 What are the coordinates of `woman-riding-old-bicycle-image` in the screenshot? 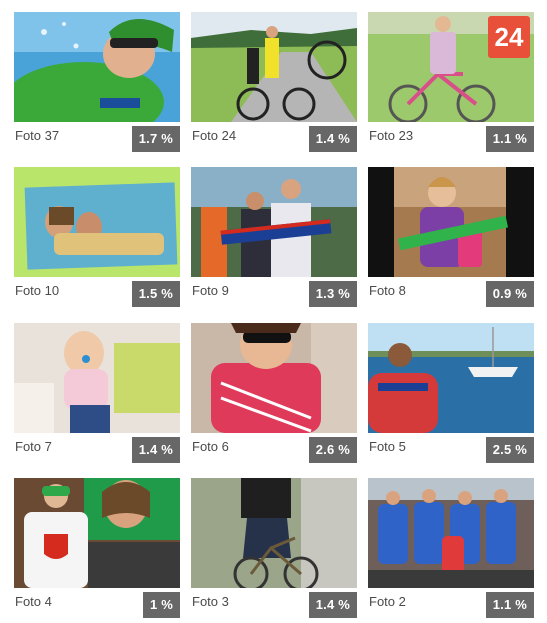 It's located at (274, 533).